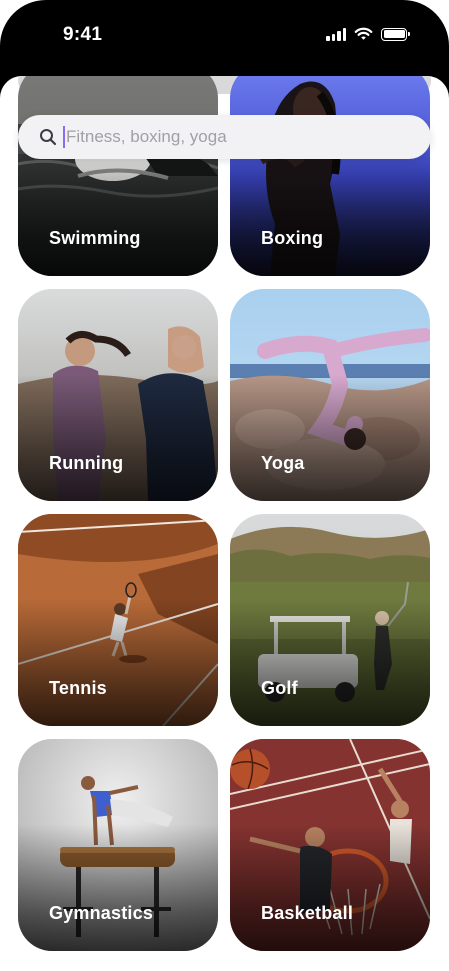 This screenshot has height=971, width=449. What do you see at coordinates (395, 34) in the screenshot?
I see `battery-icon` at bounding box center [395, 34].